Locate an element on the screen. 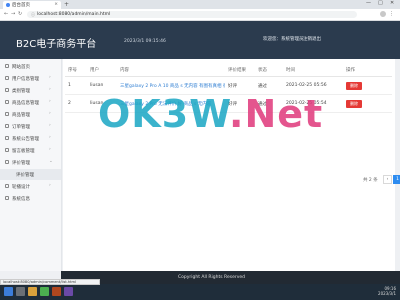 The height and width of the screenshot is (300, 400). sidebar-item-label: 轮播设计 is located at coordinates (21, 187).